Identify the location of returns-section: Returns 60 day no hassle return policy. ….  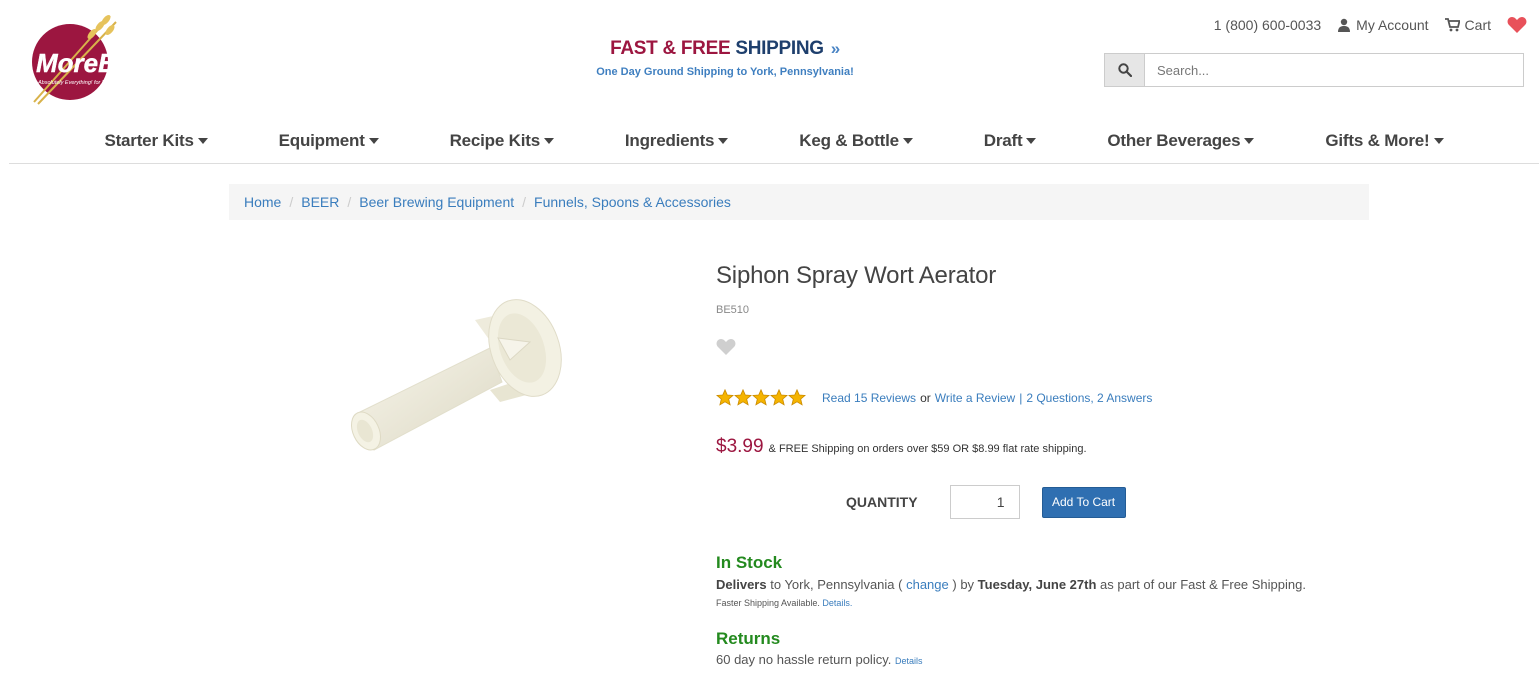
(1066, 648).